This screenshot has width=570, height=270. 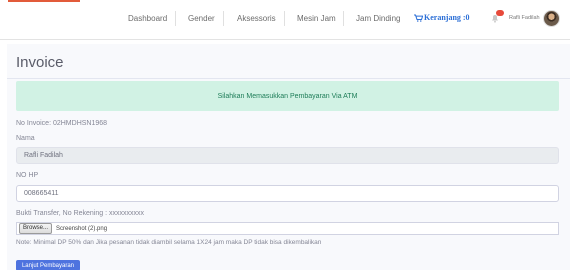 What do you see at coordinates (418, 17) in the screenshot?
I see `cart-icon` at bounding box center [418, 17].